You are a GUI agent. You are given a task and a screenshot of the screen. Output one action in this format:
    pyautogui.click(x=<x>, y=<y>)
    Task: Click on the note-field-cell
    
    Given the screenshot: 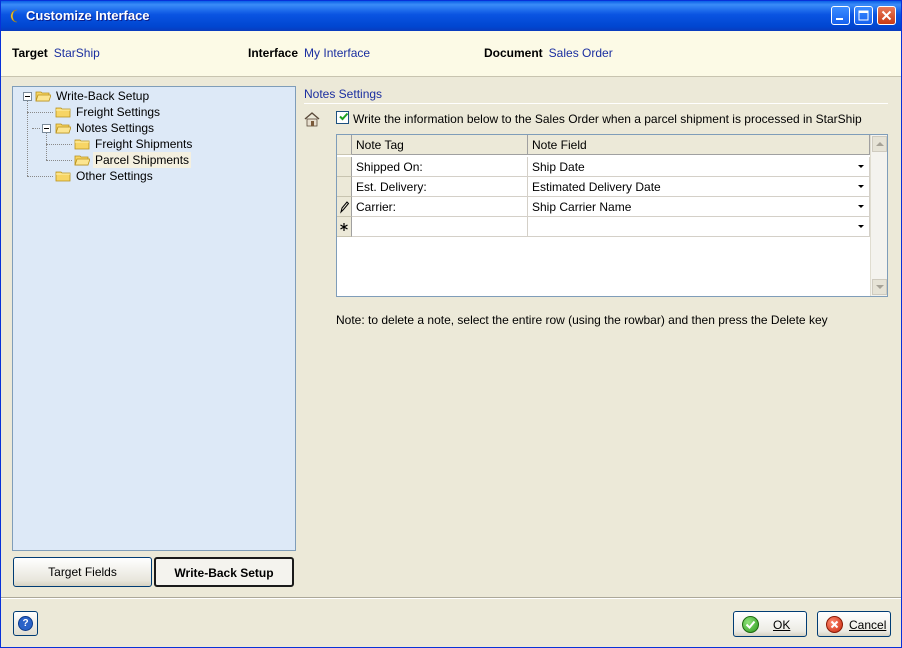 What is the action you would take?
    pyautogui.click(x=699, y=227)
    